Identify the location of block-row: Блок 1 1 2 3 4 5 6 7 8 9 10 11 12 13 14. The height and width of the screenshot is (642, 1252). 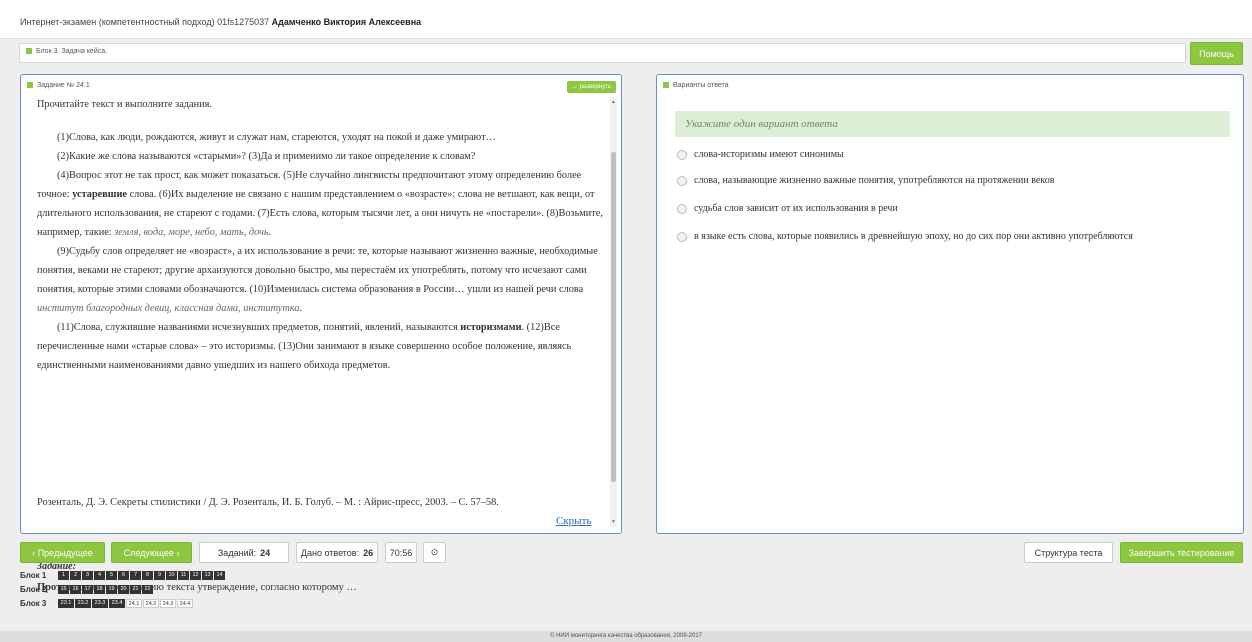
(123, 575).